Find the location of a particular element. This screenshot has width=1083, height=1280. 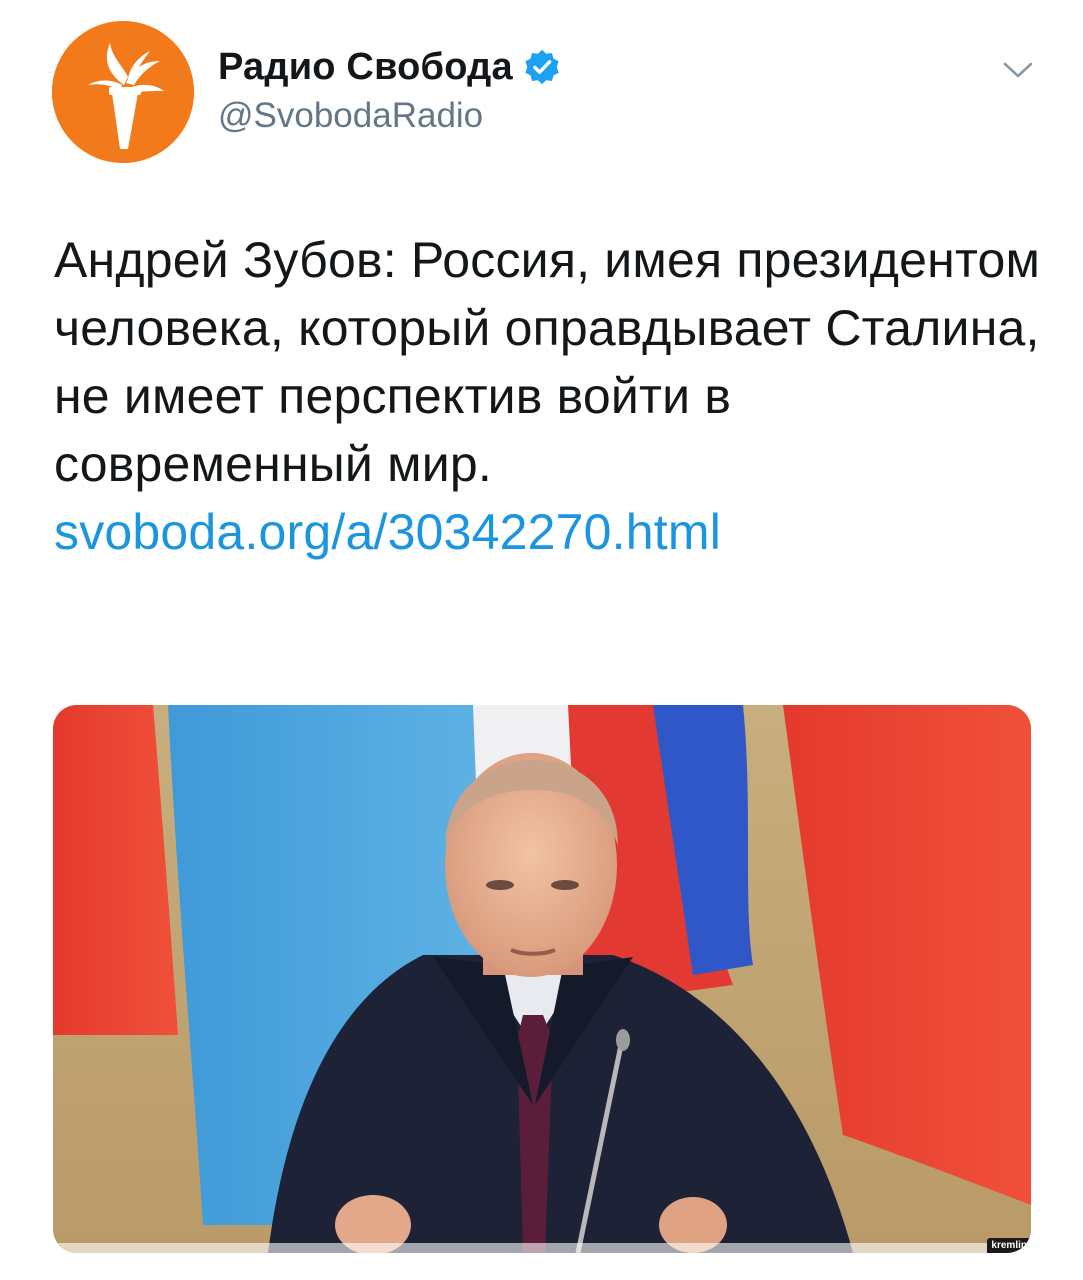

torch-logo-icon is located at coordinates (123, 92).